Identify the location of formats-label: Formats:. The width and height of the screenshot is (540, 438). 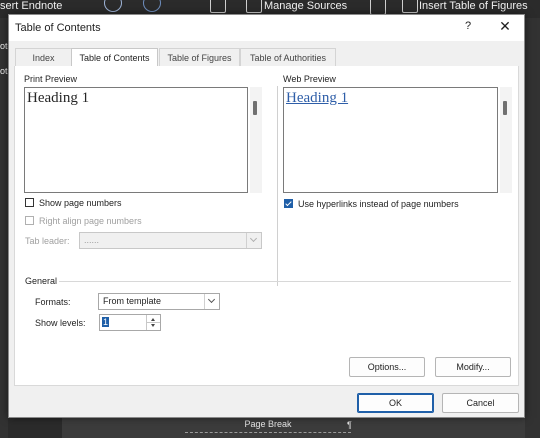
(53, 302).